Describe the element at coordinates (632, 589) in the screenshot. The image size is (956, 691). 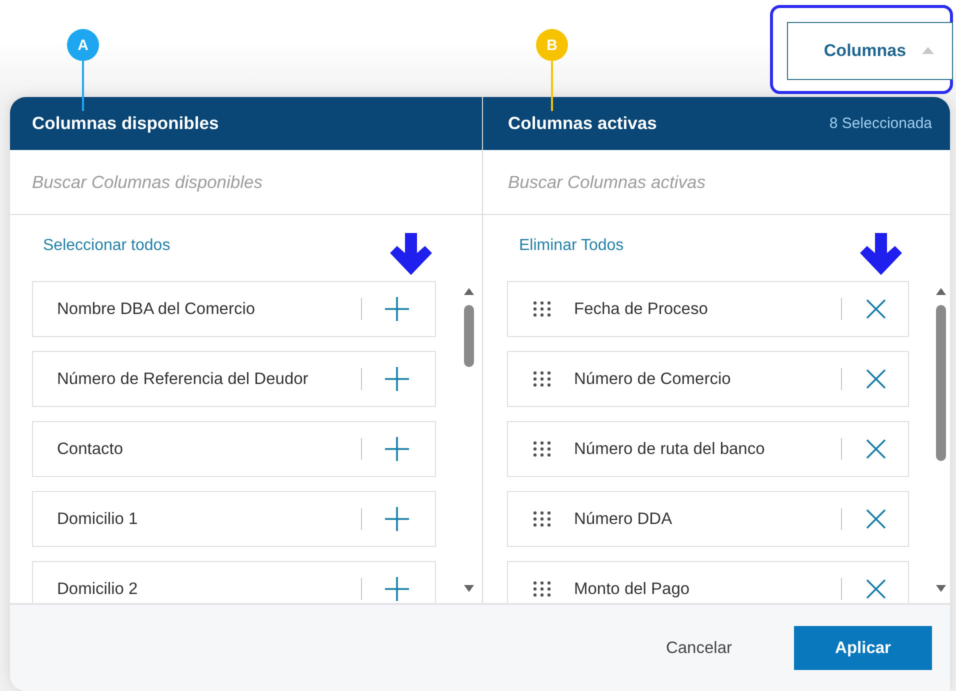
I see `column-name: Monto del Pago` at that location.